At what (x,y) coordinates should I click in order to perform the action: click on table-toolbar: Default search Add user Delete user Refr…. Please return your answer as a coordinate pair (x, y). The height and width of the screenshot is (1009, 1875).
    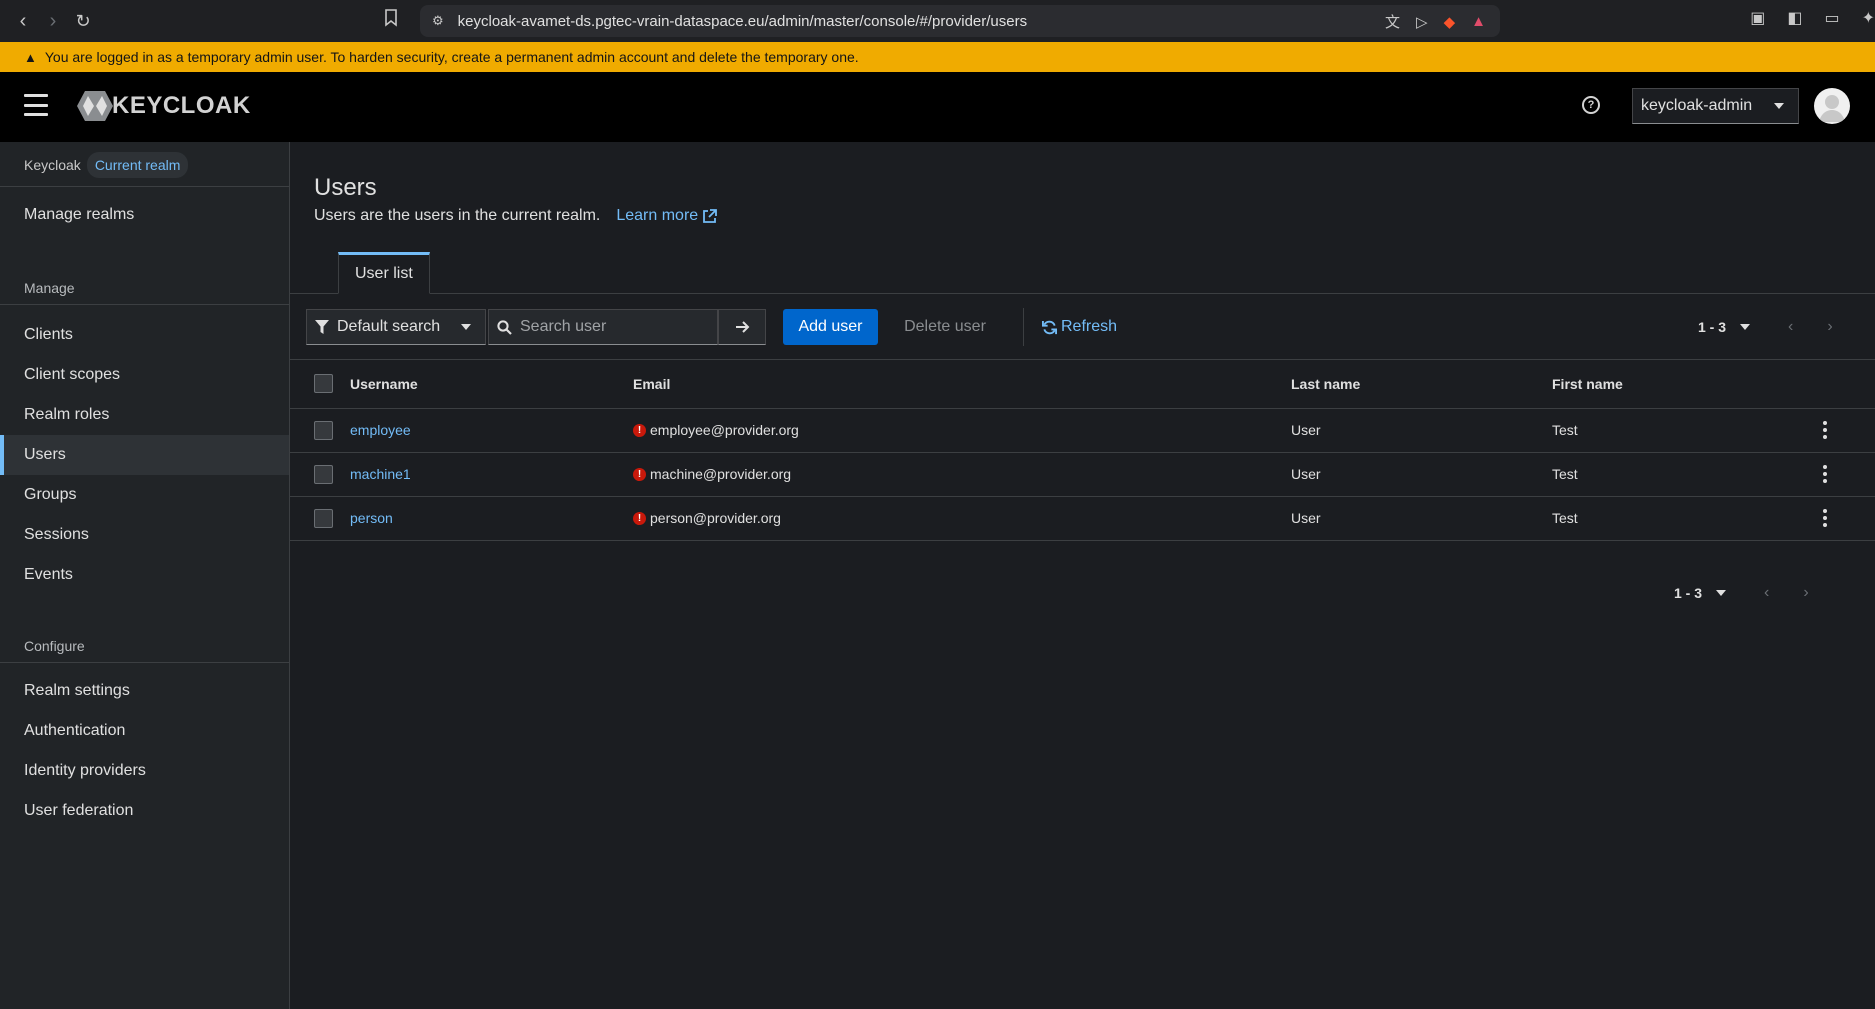
    Looking at the image, I should click on (1082, 327).